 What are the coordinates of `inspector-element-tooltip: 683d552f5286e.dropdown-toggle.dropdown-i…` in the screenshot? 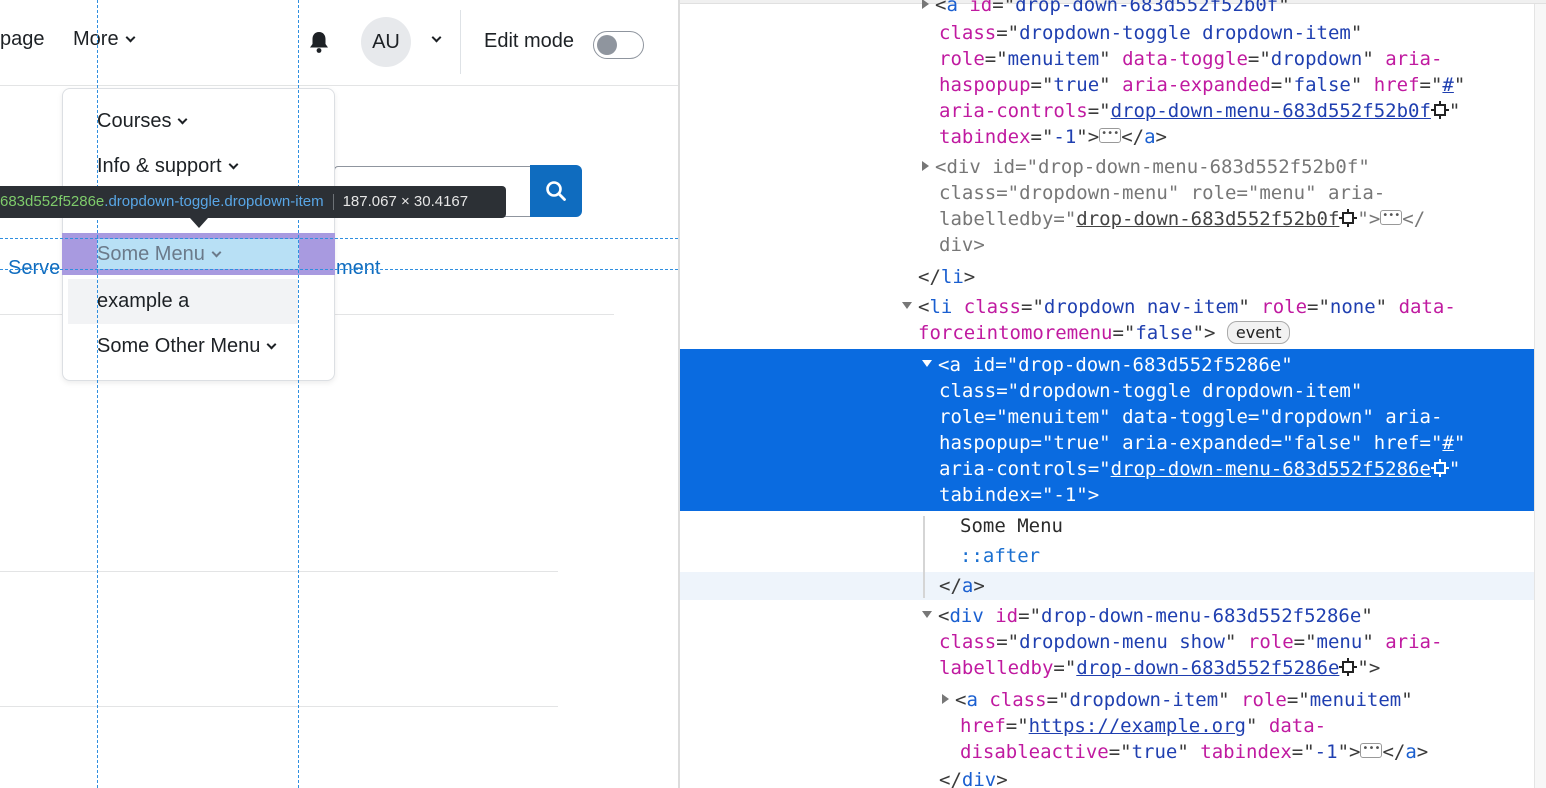 It's located at (253, 202).